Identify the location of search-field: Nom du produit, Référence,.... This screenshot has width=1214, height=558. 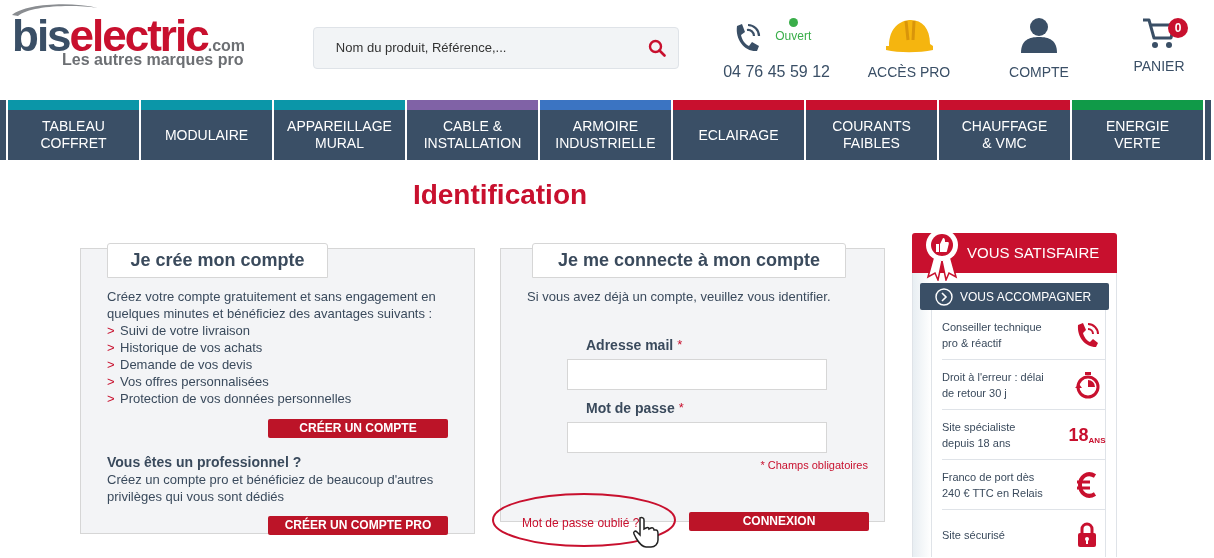
(491, 48).